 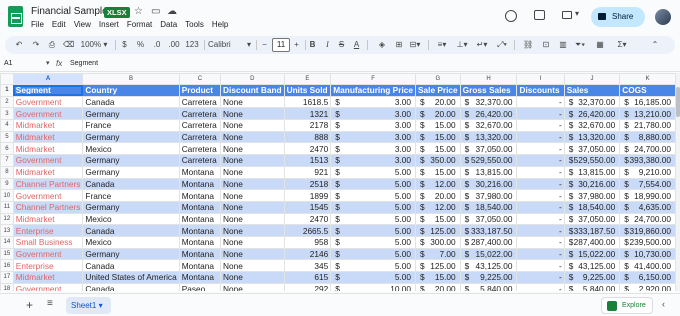 I want to click on collapse-panel-icon: ‹, so click(x=663, y=304).